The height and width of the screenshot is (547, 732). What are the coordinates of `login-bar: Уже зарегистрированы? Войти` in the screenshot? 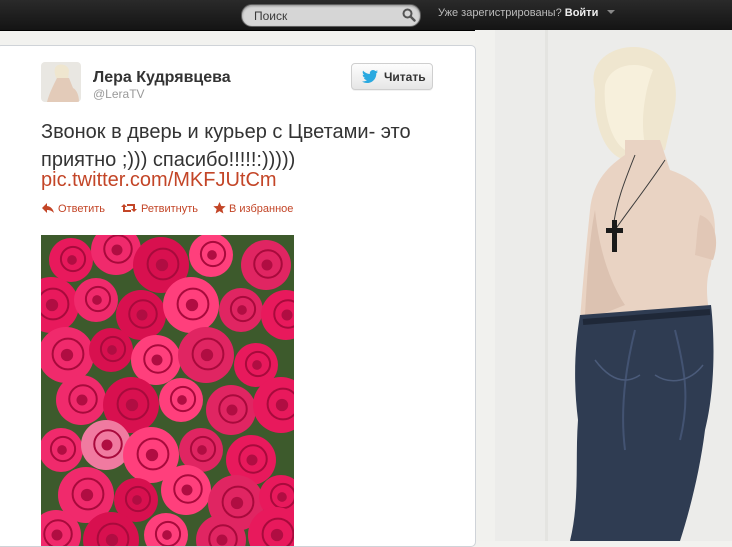 It's located at (527, 13).